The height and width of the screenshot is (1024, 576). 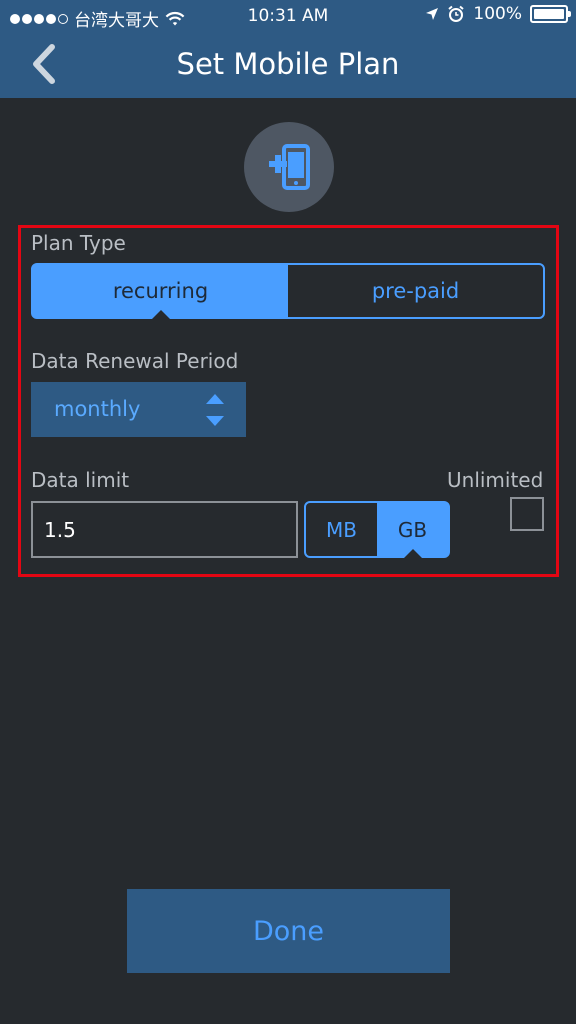 What do you see at coordinates (160, 292) in the screenshot?
I see `plan-type-recurring-option: recurring` at bounding box center [160, 292].